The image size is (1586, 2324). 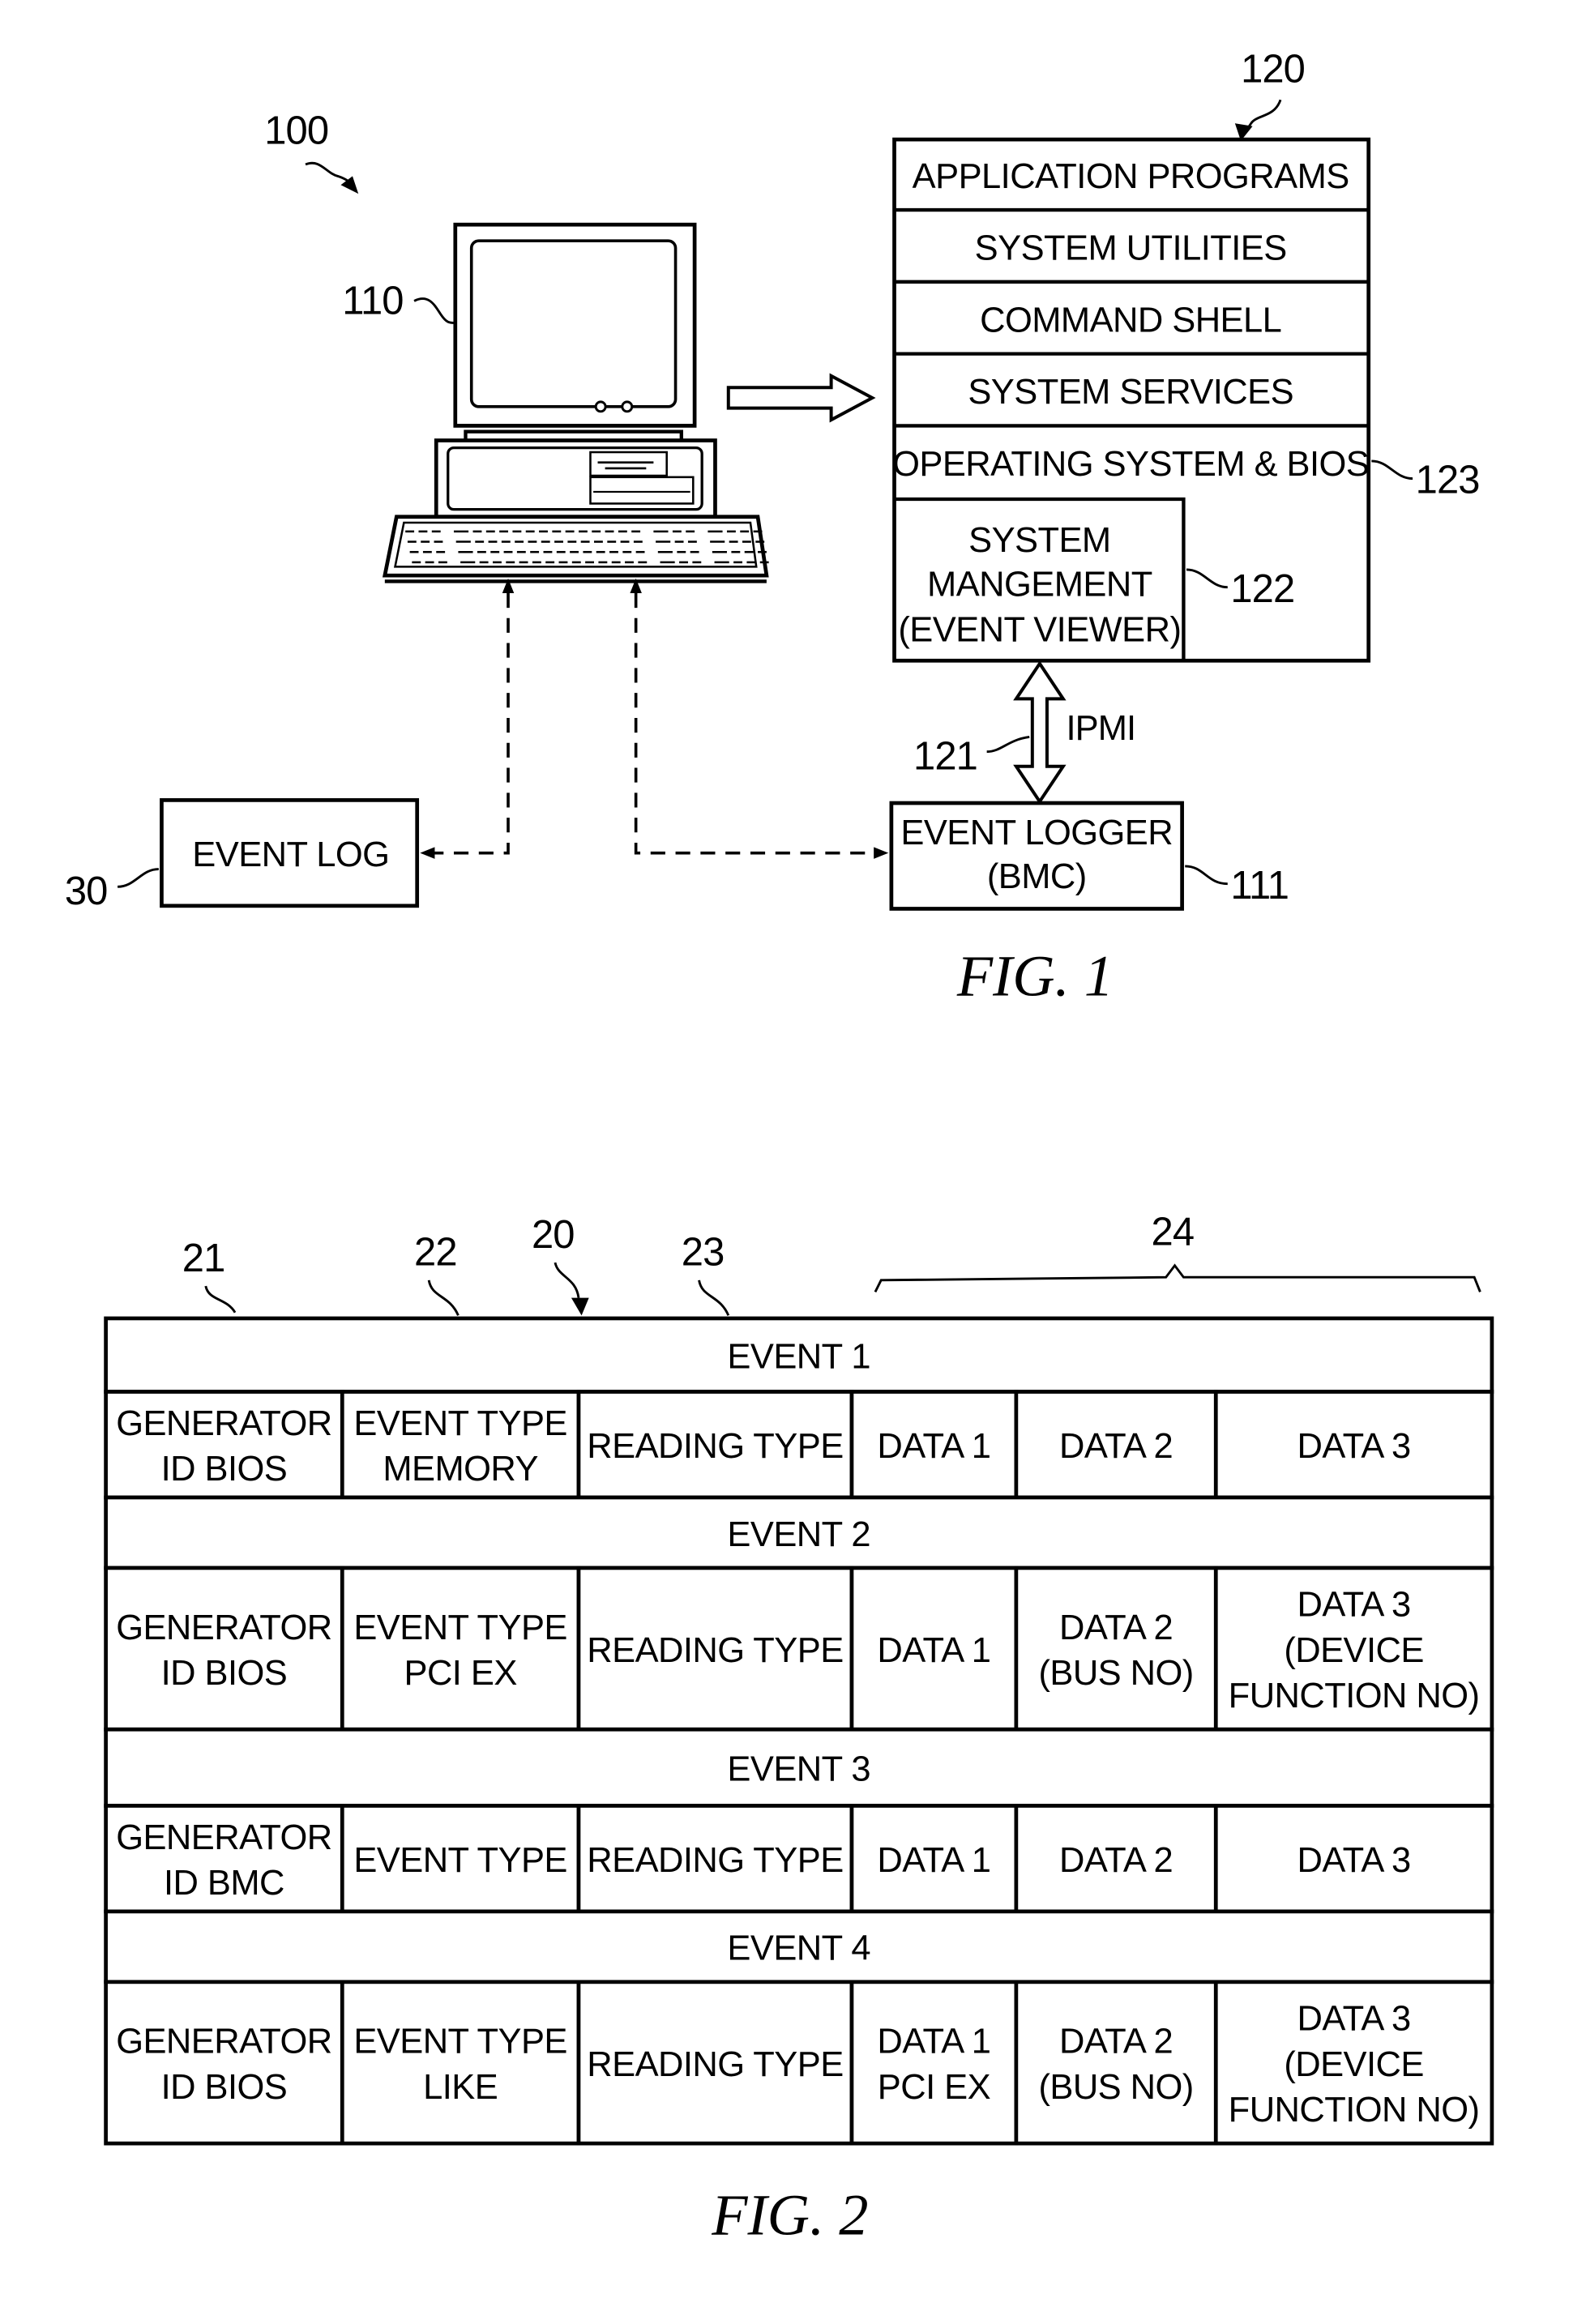 I want to click on event-title: EVENT 3, so click(x=798, y=1769).